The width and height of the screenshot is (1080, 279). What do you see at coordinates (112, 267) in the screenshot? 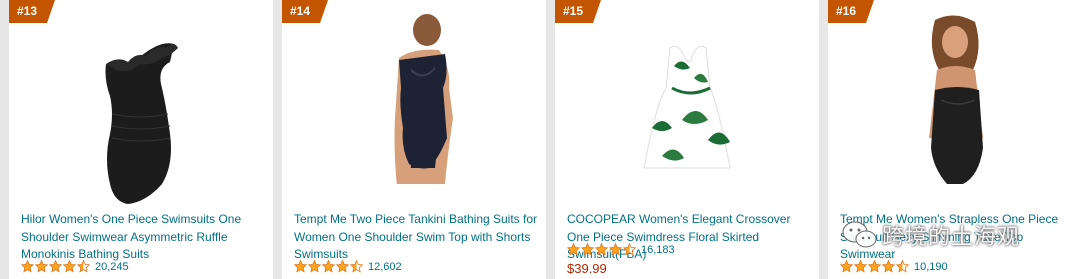
I see `review-count: 20,245` at bounding box center [112, 267].